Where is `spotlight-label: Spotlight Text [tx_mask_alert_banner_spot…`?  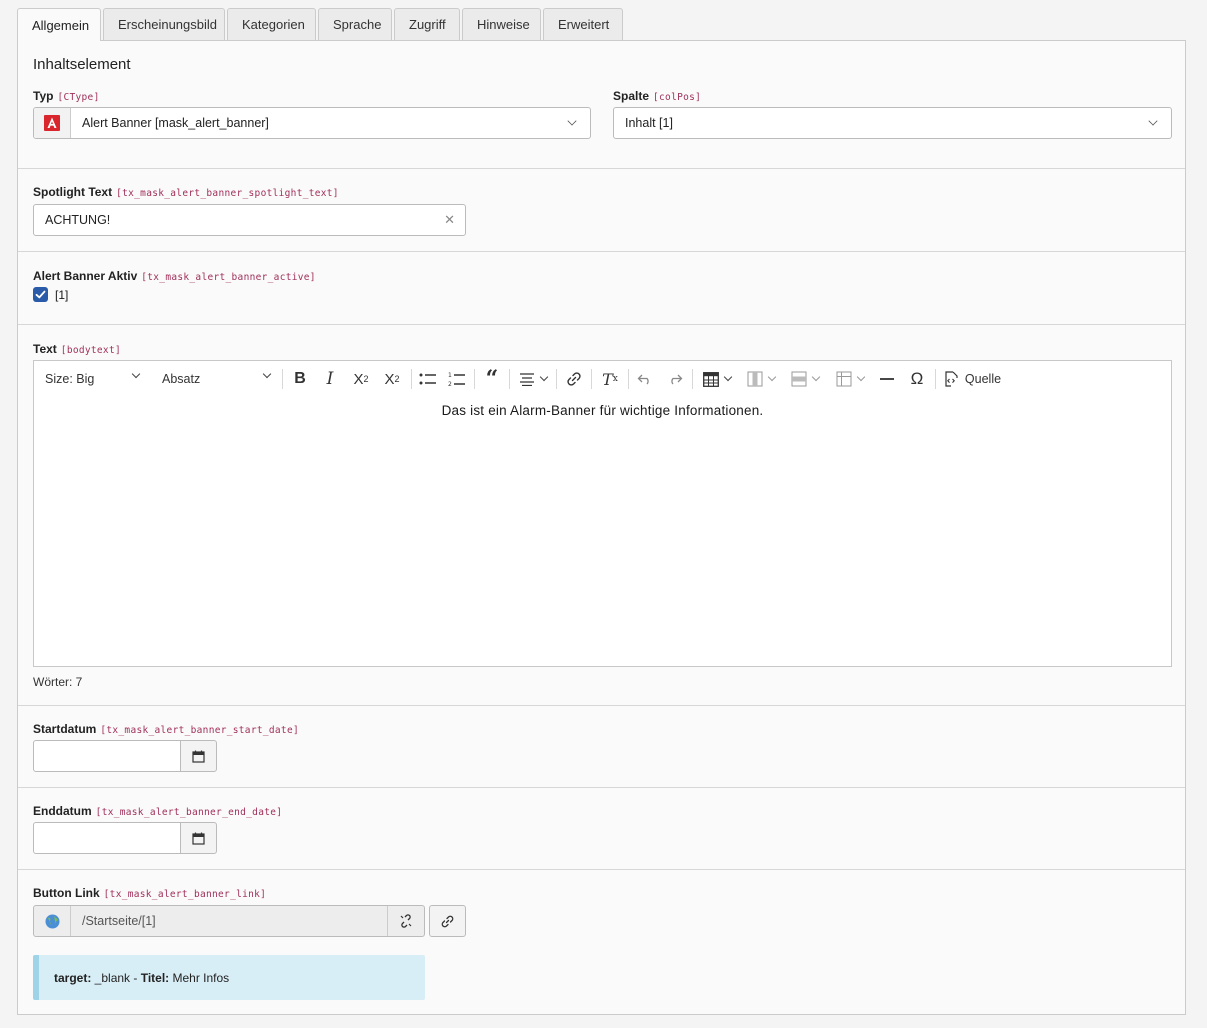 spotlight-label: Spotlight Text [tx_mask_alert_banner_spot… is located at coordinates (186, 192).